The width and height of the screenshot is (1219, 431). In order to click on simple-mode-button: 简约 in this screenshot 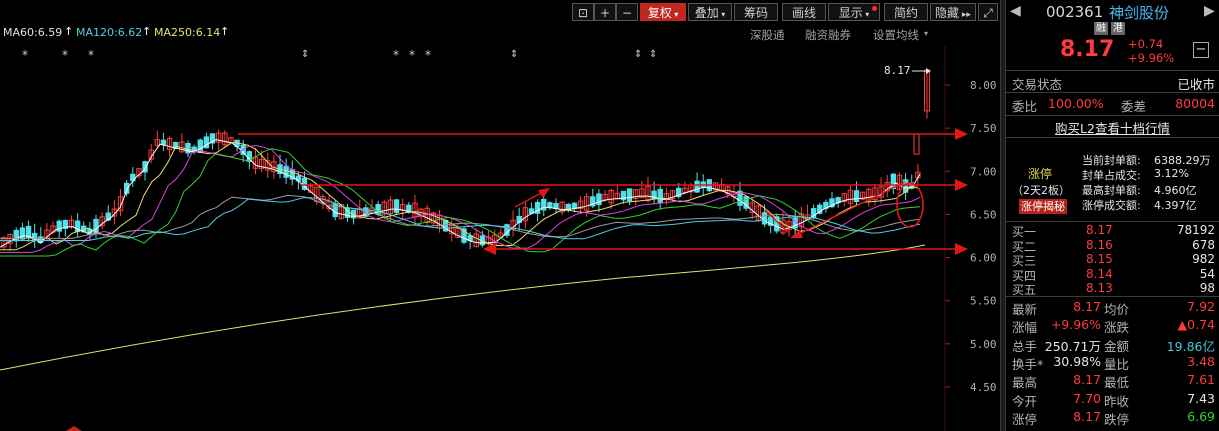, I will do `click(906, 12)`.